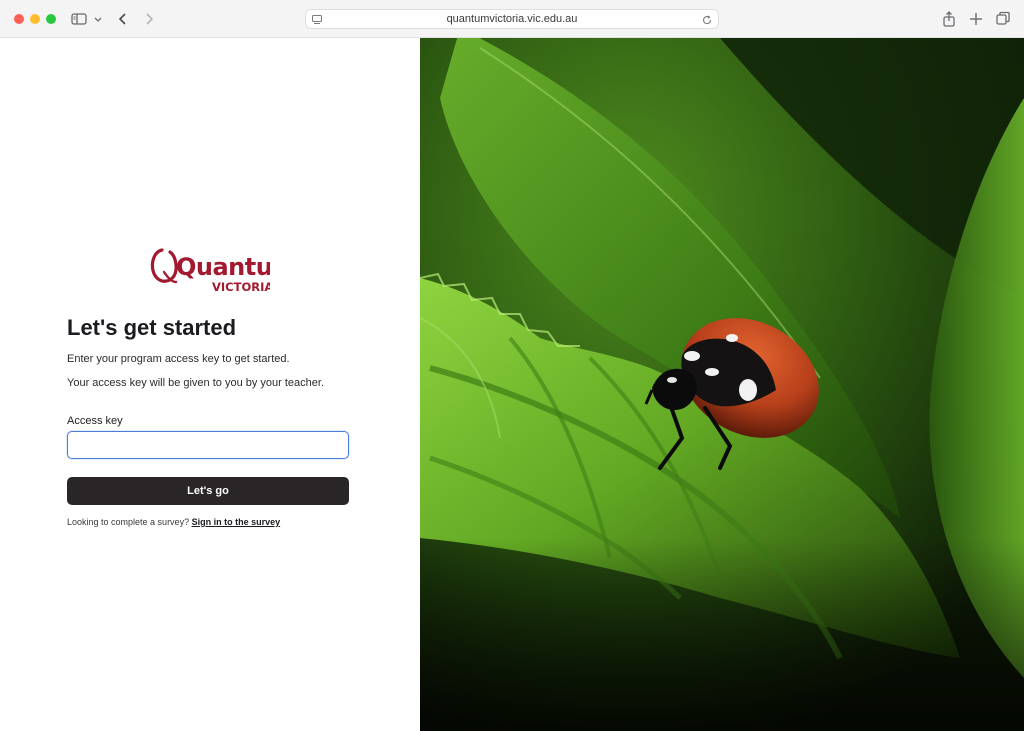  What do you see at coordinates (95, 421) in the screenshot?
I see `access-key-label: Access key` at bounding box center [95, 421].